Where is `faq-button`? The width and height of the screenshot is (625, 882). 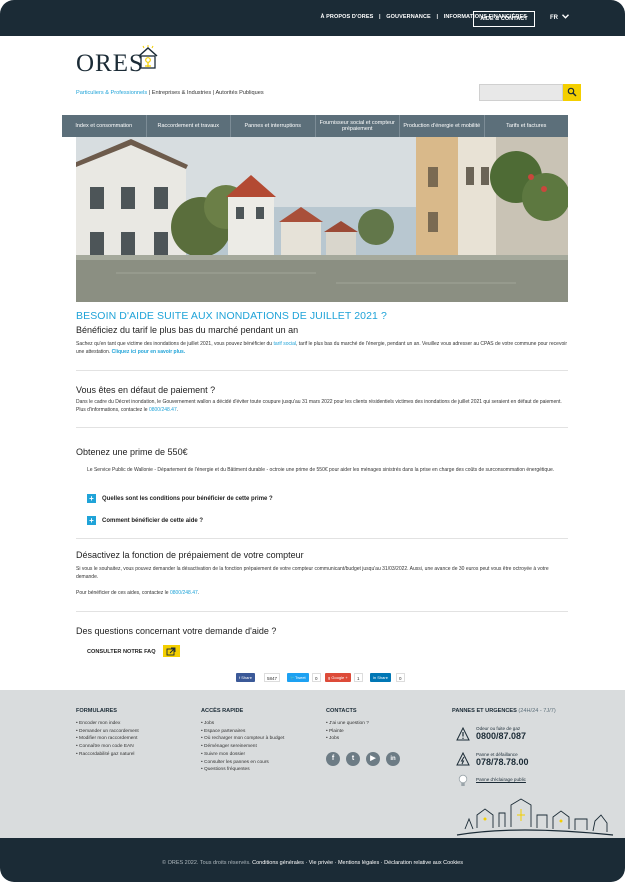
faq-button is located at coordinates (171, 651).